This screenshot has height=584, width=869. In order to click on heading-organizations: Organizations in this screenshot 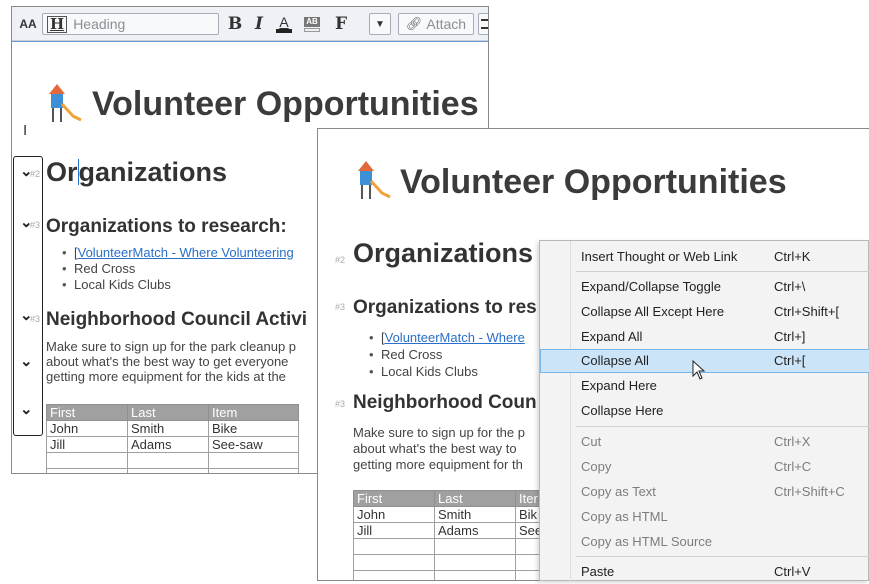, I will do `click(136, 172)`.